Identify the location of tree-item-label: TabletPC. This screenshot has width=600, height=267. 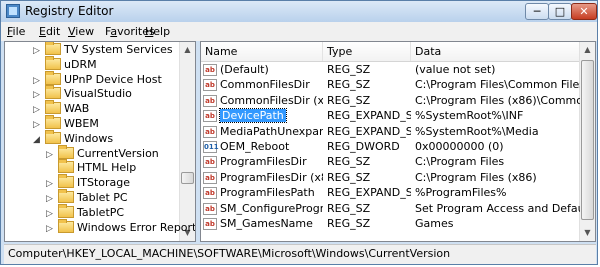
(101, 212).